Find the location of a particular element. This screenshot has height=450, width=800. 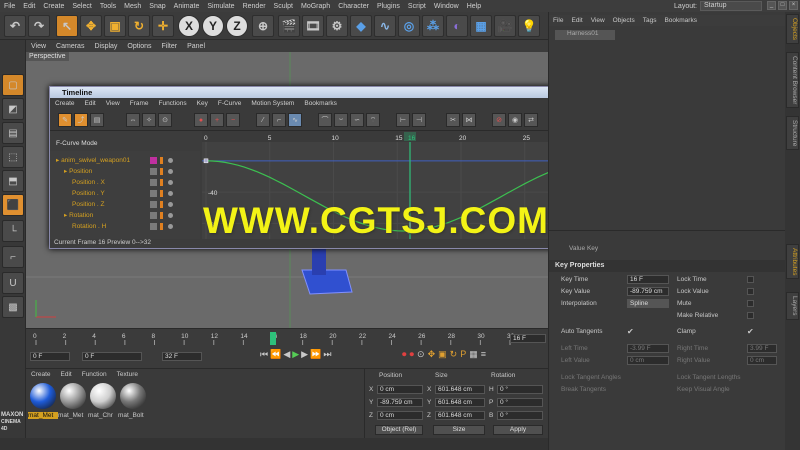

prev-frame-icon: ◀ is located at coordinates (286, 354).